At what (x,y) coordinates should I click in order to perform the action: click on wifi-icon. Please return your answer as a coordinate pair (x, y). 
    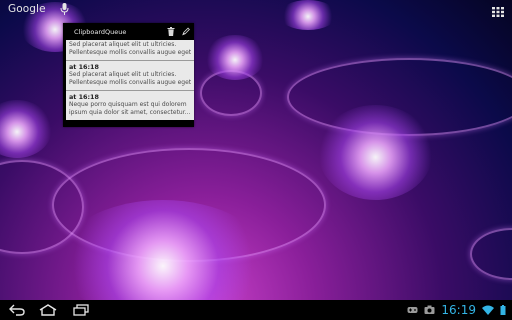
    Looking at the image, I should click on (488, 310).